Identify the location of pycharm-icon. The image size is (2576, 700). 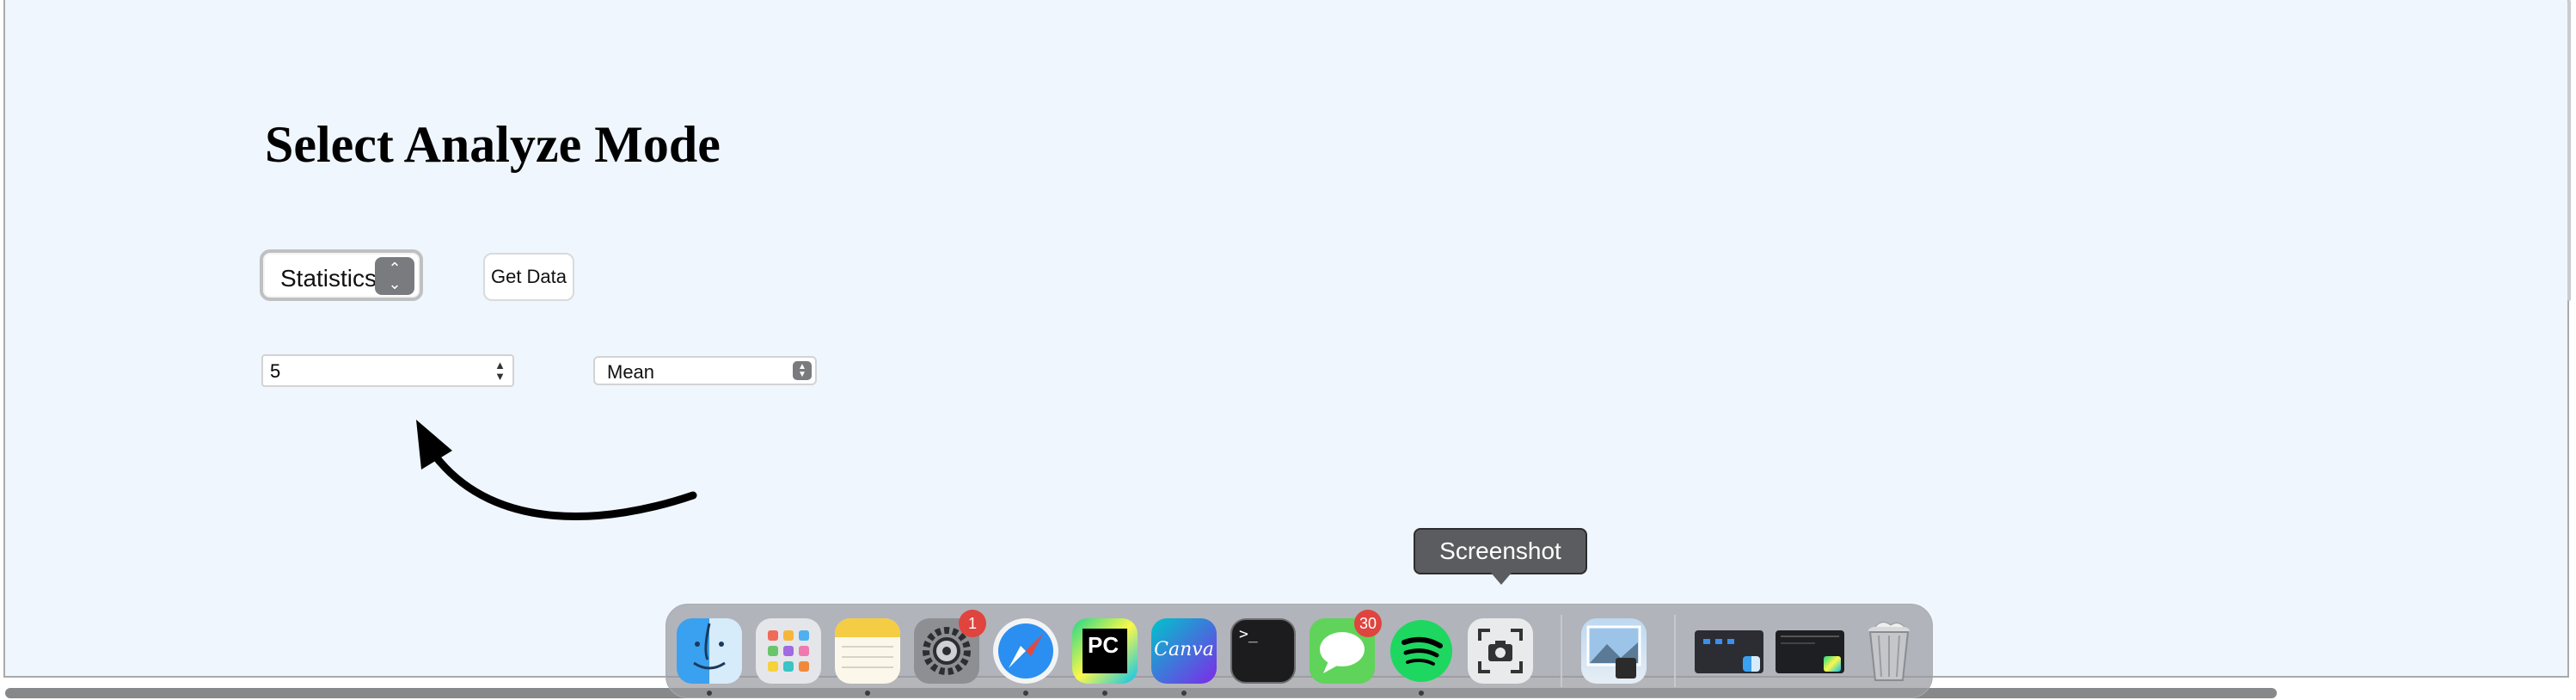
(1832, 664).